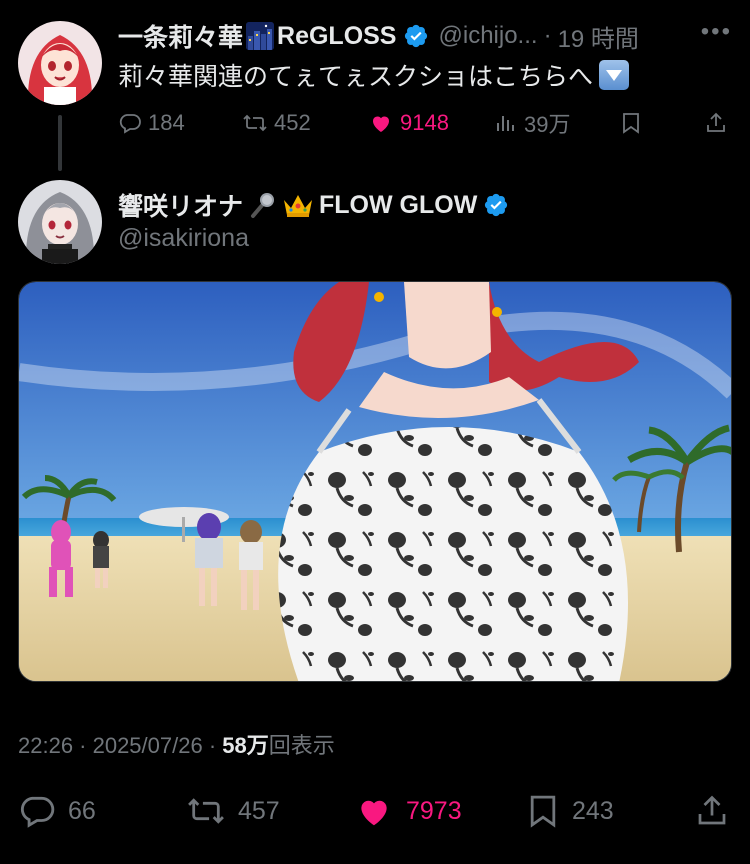 This screenshot has height=864, width=750. Describe the element at coordinates (298, 206) in the screenshot. I see `crown-icon` at that location.